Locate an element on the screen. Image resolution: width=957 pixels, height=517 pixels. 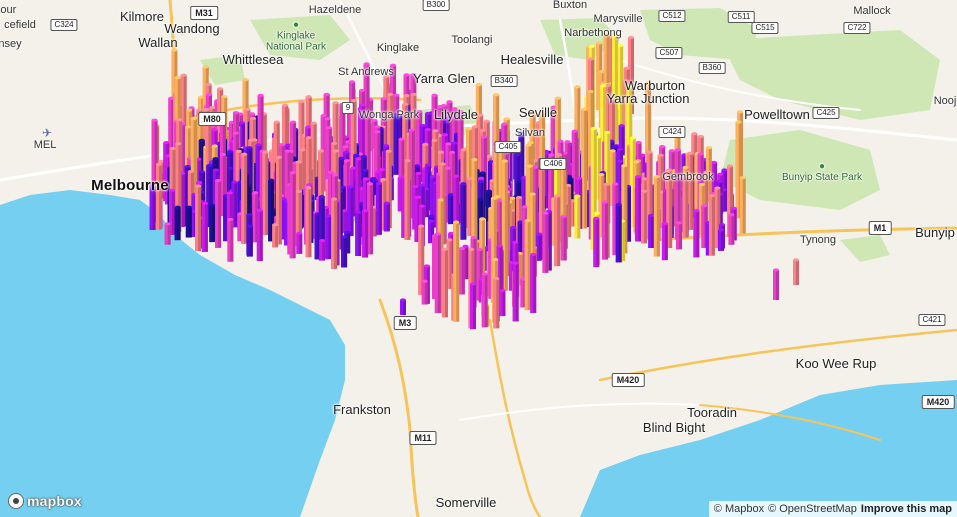
road-shield: B340 is located at coordinates (504, 81).